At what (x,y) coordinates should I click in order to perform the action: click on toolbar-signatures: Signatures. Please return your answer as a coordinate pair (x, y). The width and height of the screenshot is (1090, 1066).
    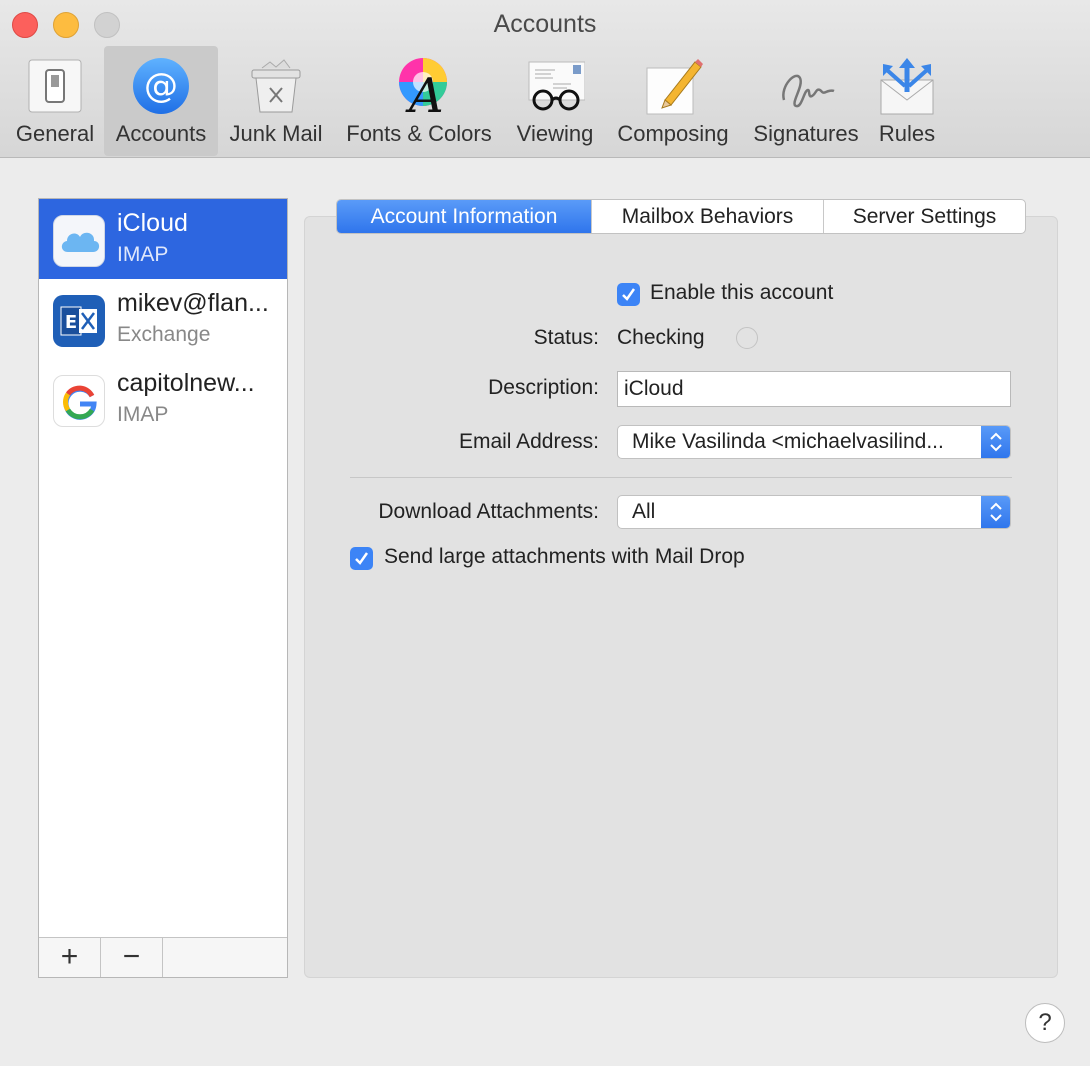
    Looking at the image, I should click on (806, 101).